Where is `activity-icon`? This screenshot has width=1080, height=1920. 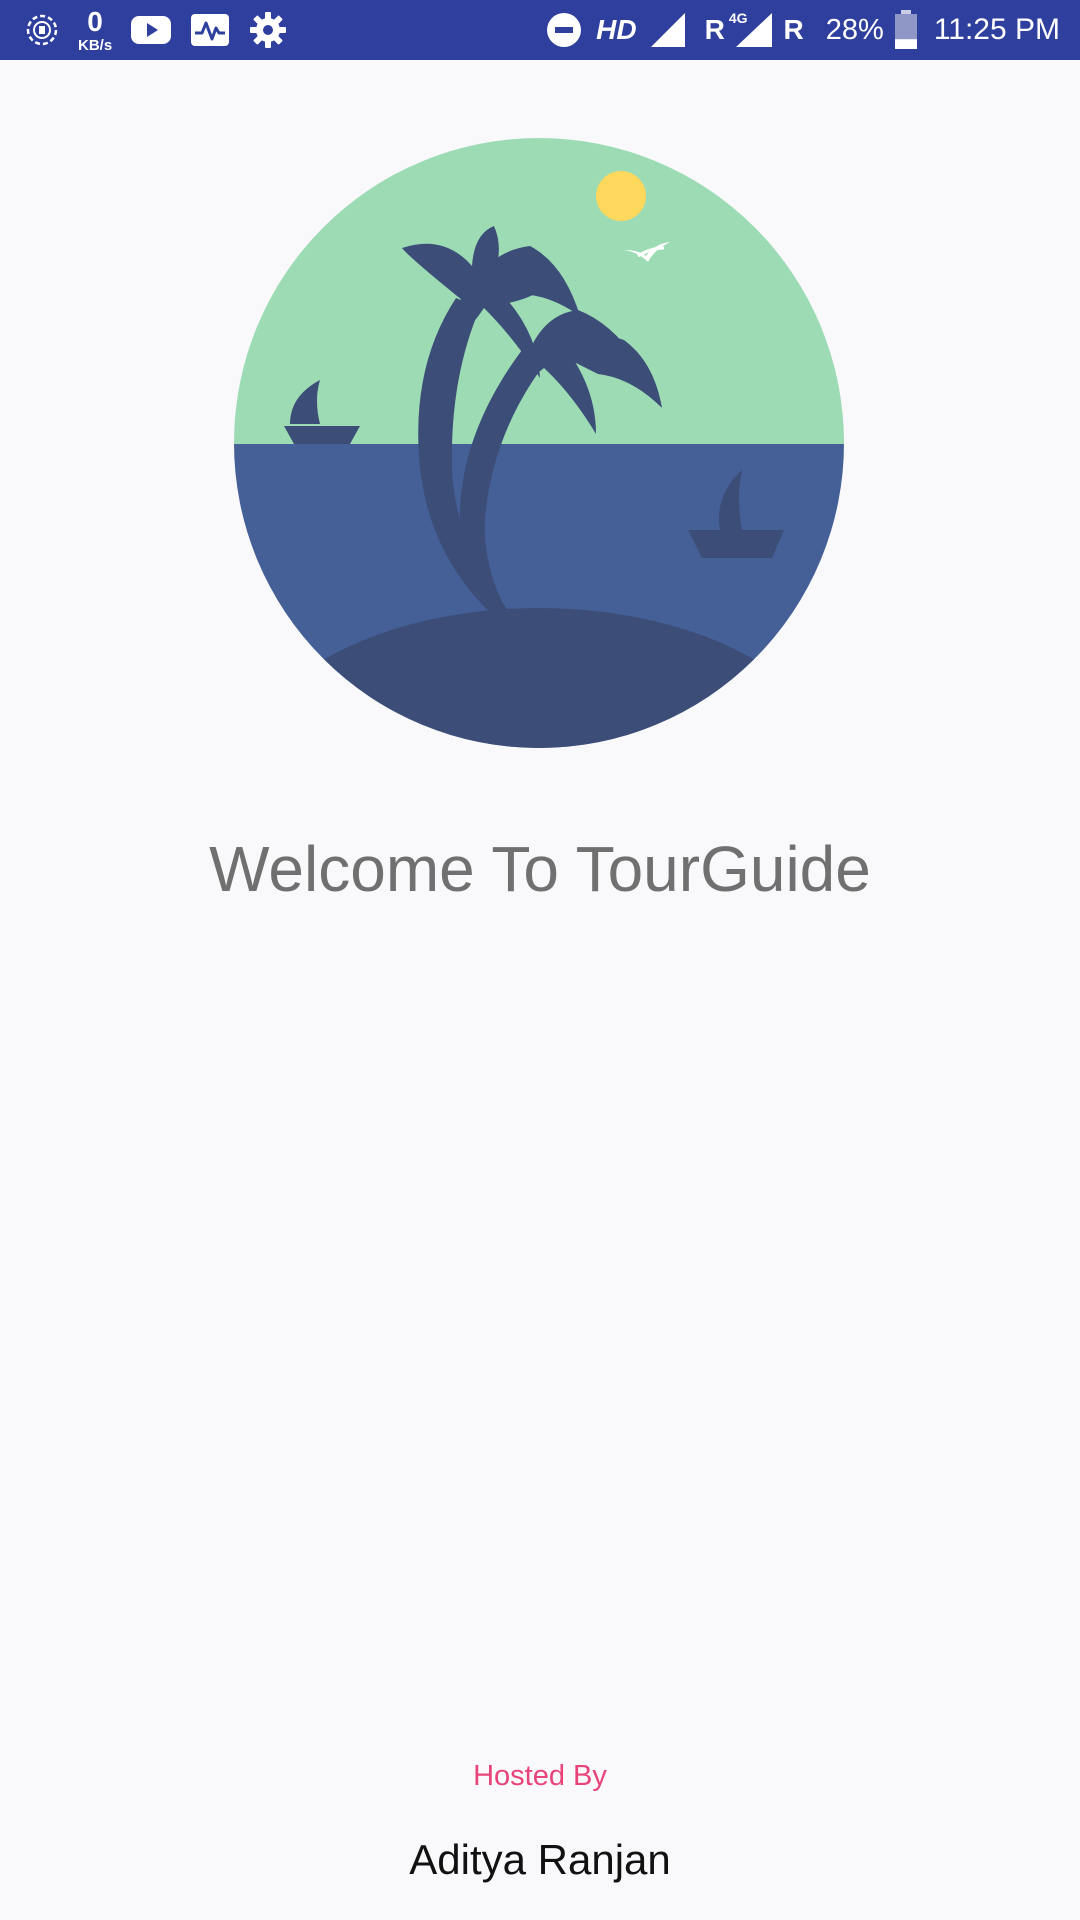 activity-icon is located at coordinates (210, 30).